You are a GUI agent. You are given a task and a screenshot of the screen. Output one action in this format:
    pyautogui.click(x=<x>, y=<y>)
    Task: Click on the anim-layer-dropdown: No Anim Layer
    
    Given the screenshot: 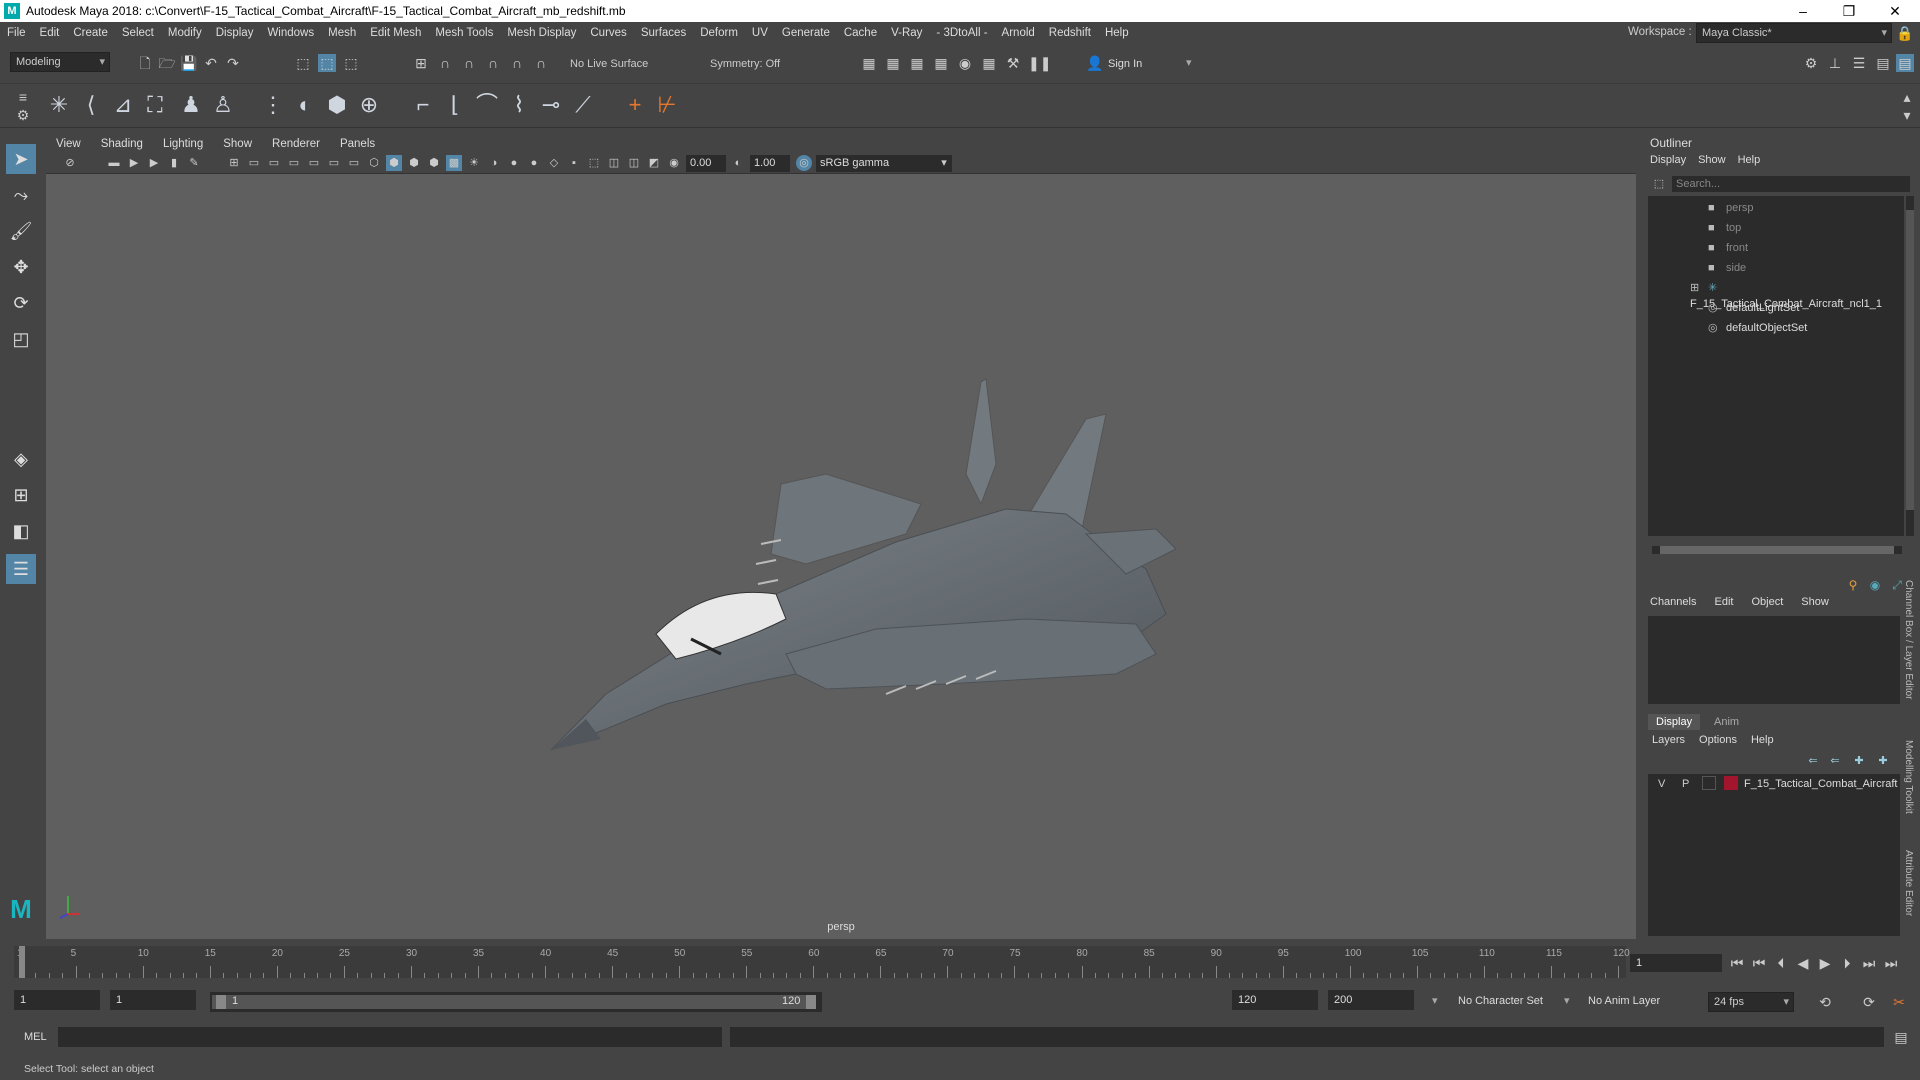 What is the action you would take?
    pyautogui.click(x=1624, y=1001)
    